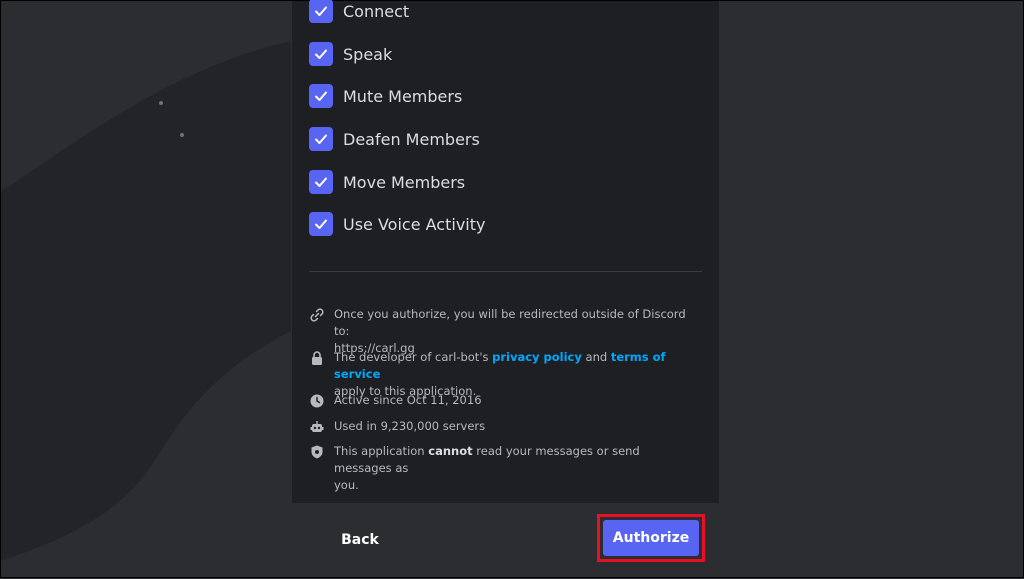  Describe the element at coordinates (317, 401) in the screenshot. I see `clock-icon` at that location.